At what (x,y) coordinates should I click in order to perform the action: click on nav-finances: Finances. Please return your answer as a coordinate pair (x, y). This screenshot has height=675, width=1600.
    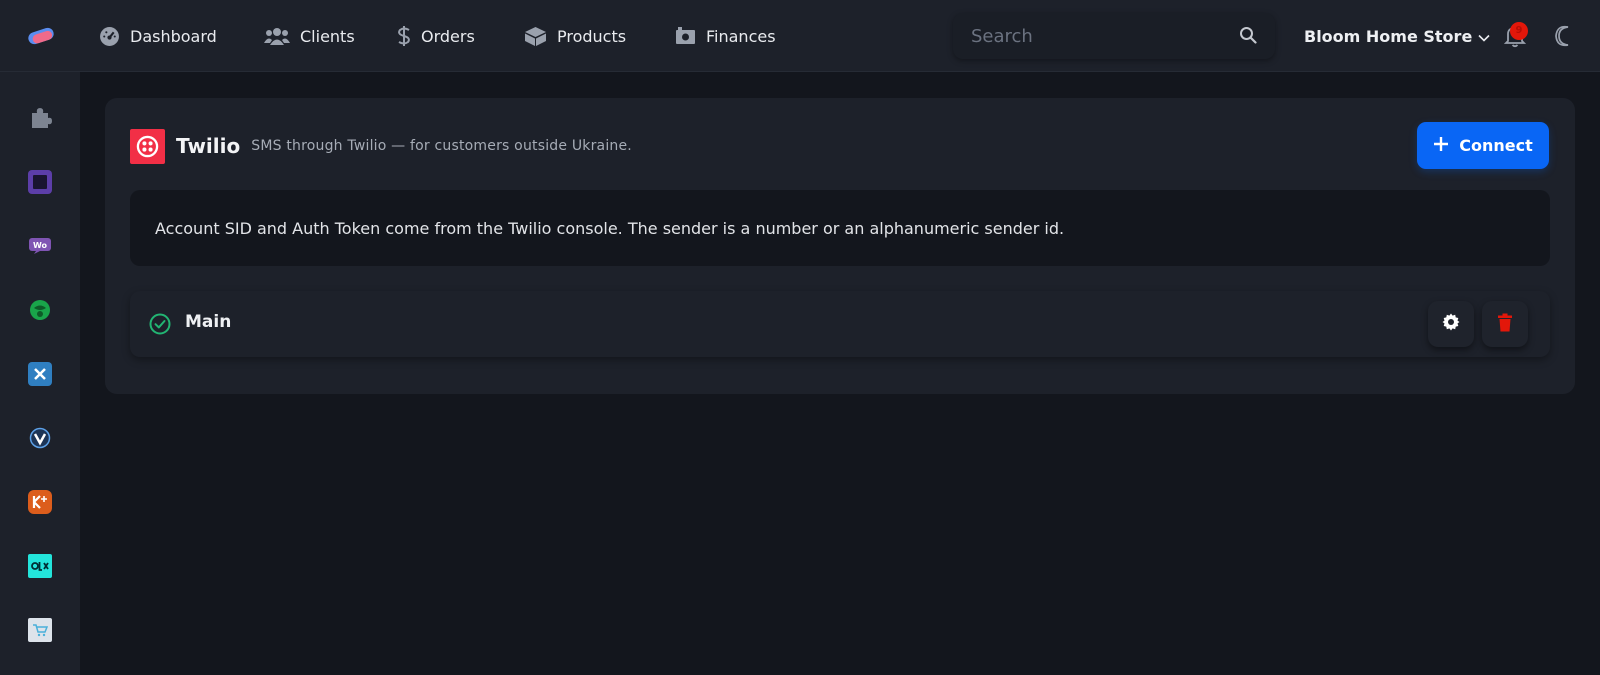
    Looking at the image, I should click on (725, 36).